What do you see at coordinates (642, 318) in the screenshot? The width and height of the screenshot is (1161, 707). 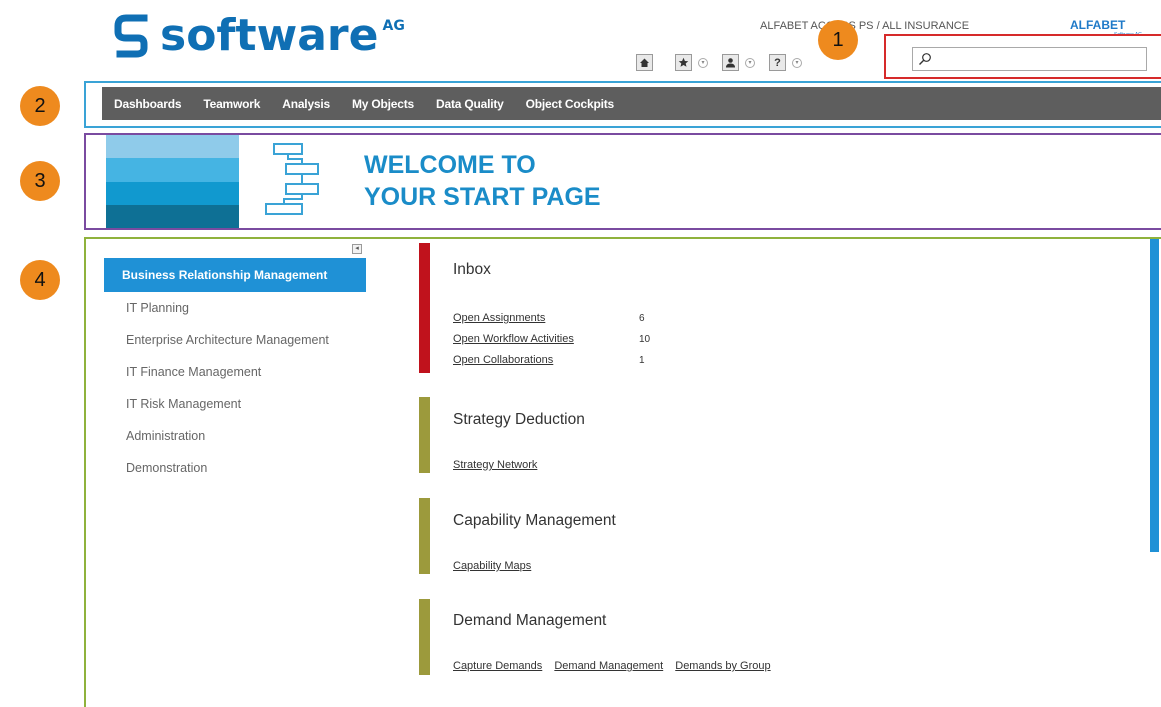 I see `inbox-count: 6` at bounding box center [642, 318].